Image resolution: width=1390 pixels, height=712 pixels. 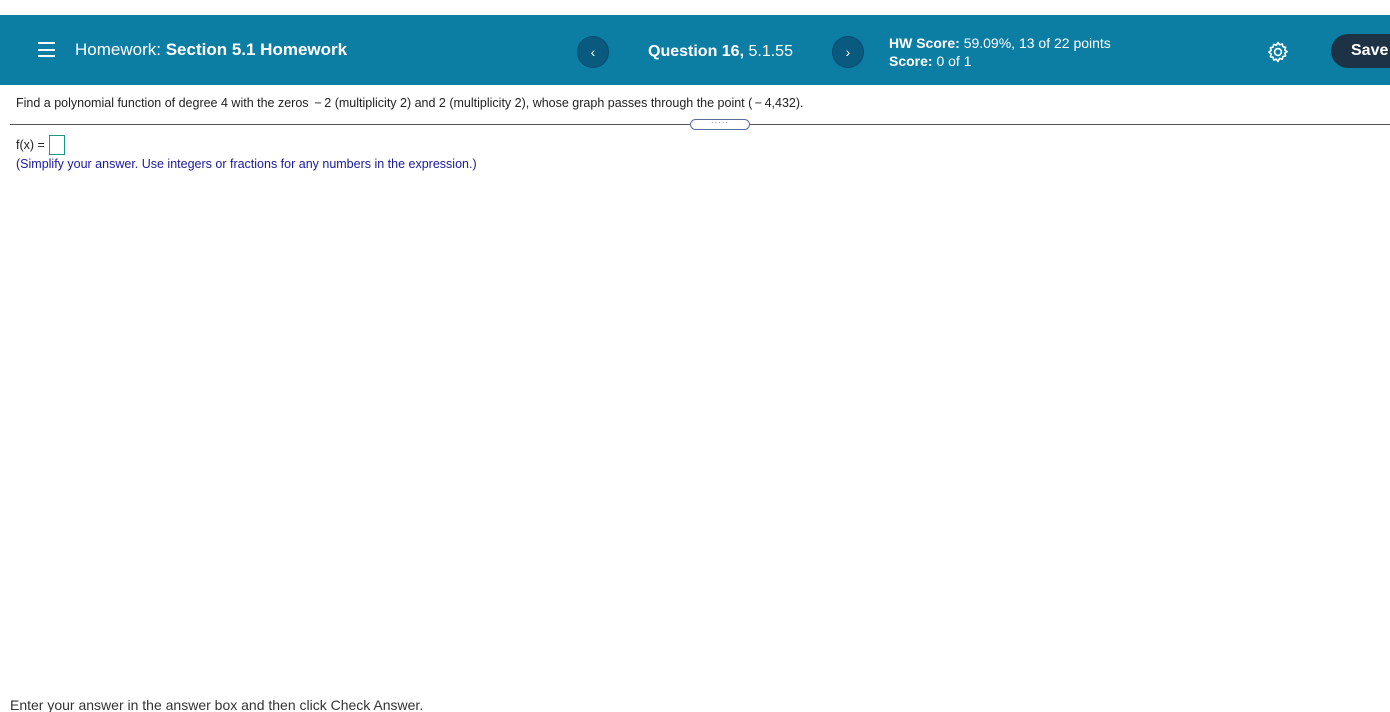 I want to click on answer-row: f(x) =, so click(x=40, y=145).